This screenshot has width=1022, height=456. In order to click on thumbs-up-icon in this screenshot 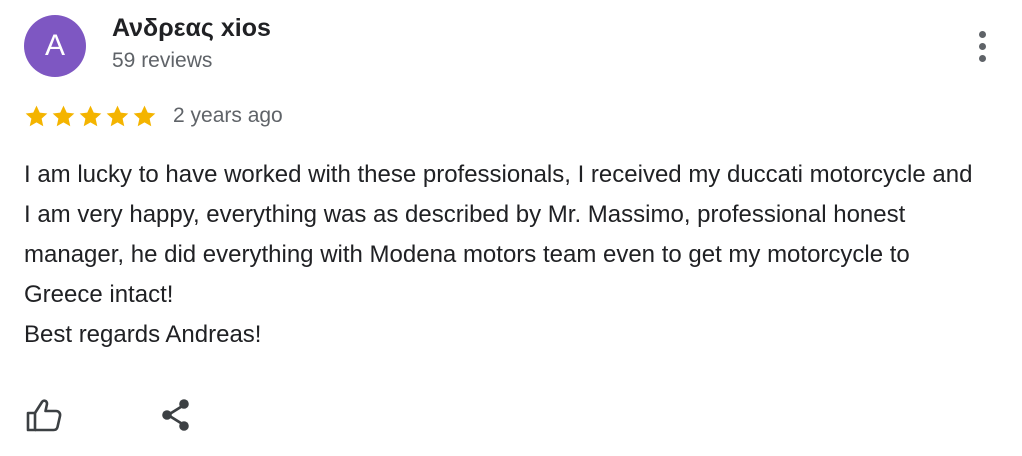, I will do `click(44, 415)`.